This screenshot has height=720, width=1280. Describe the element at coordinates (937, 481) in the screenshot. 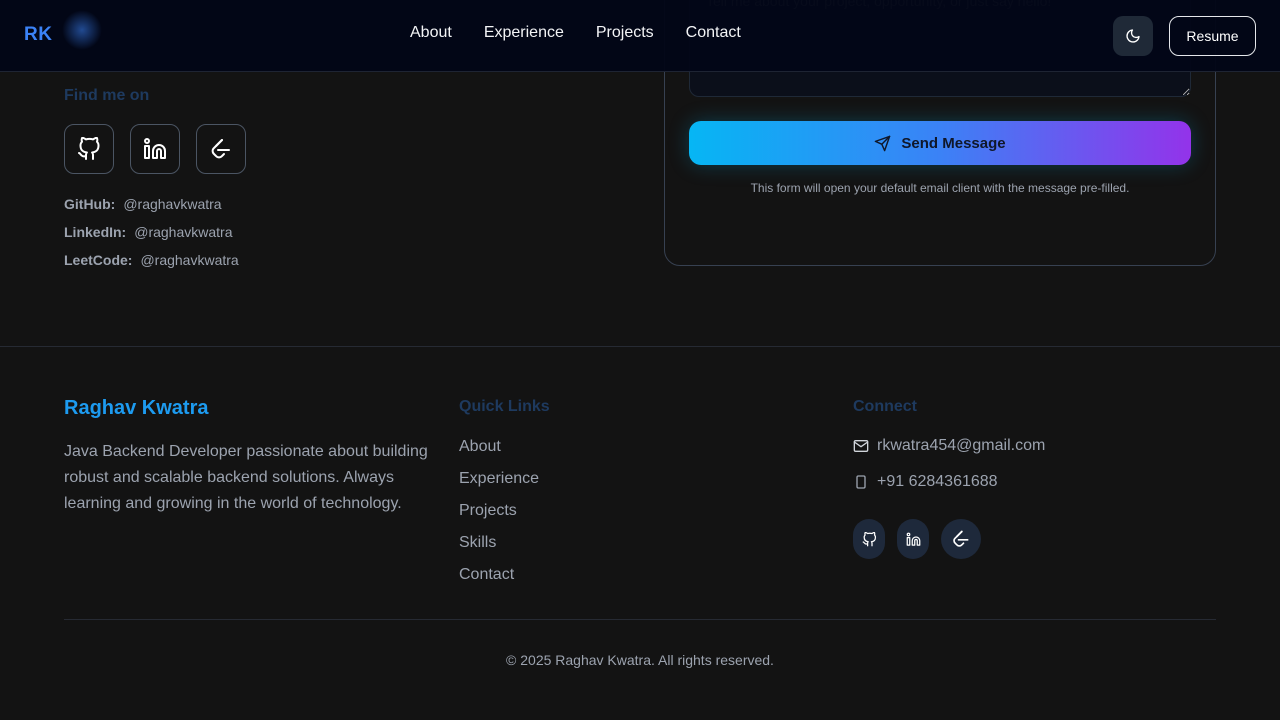

I see `footer-phone-text: +91 6284361688` at that location.